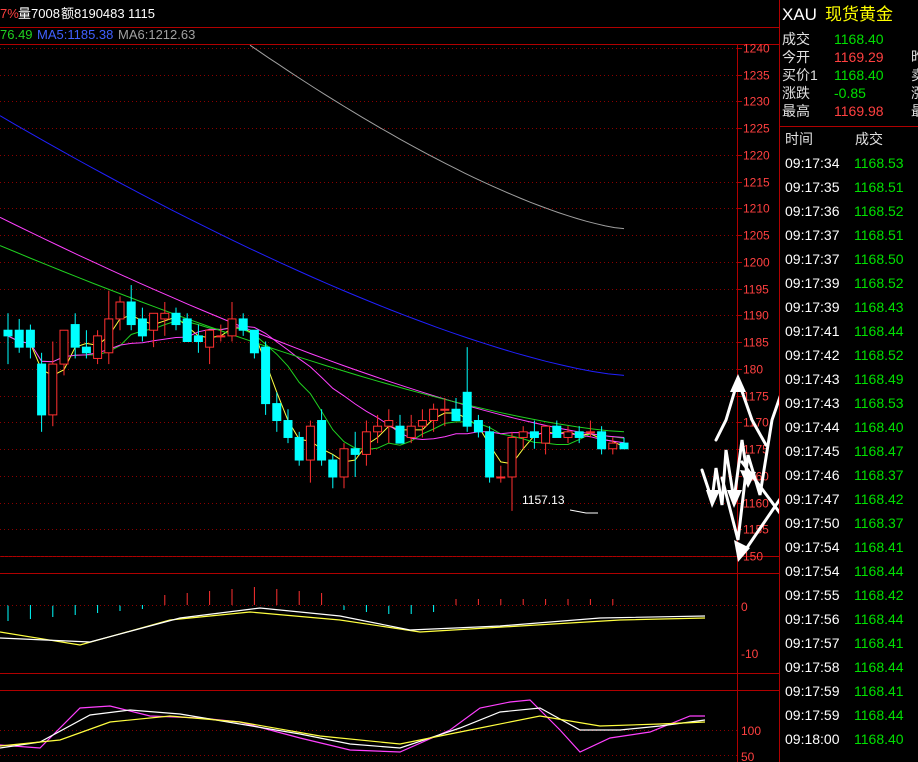 This screenshot has width=918, height=762. I want to click on header-count: 1115, so click(141, 13).